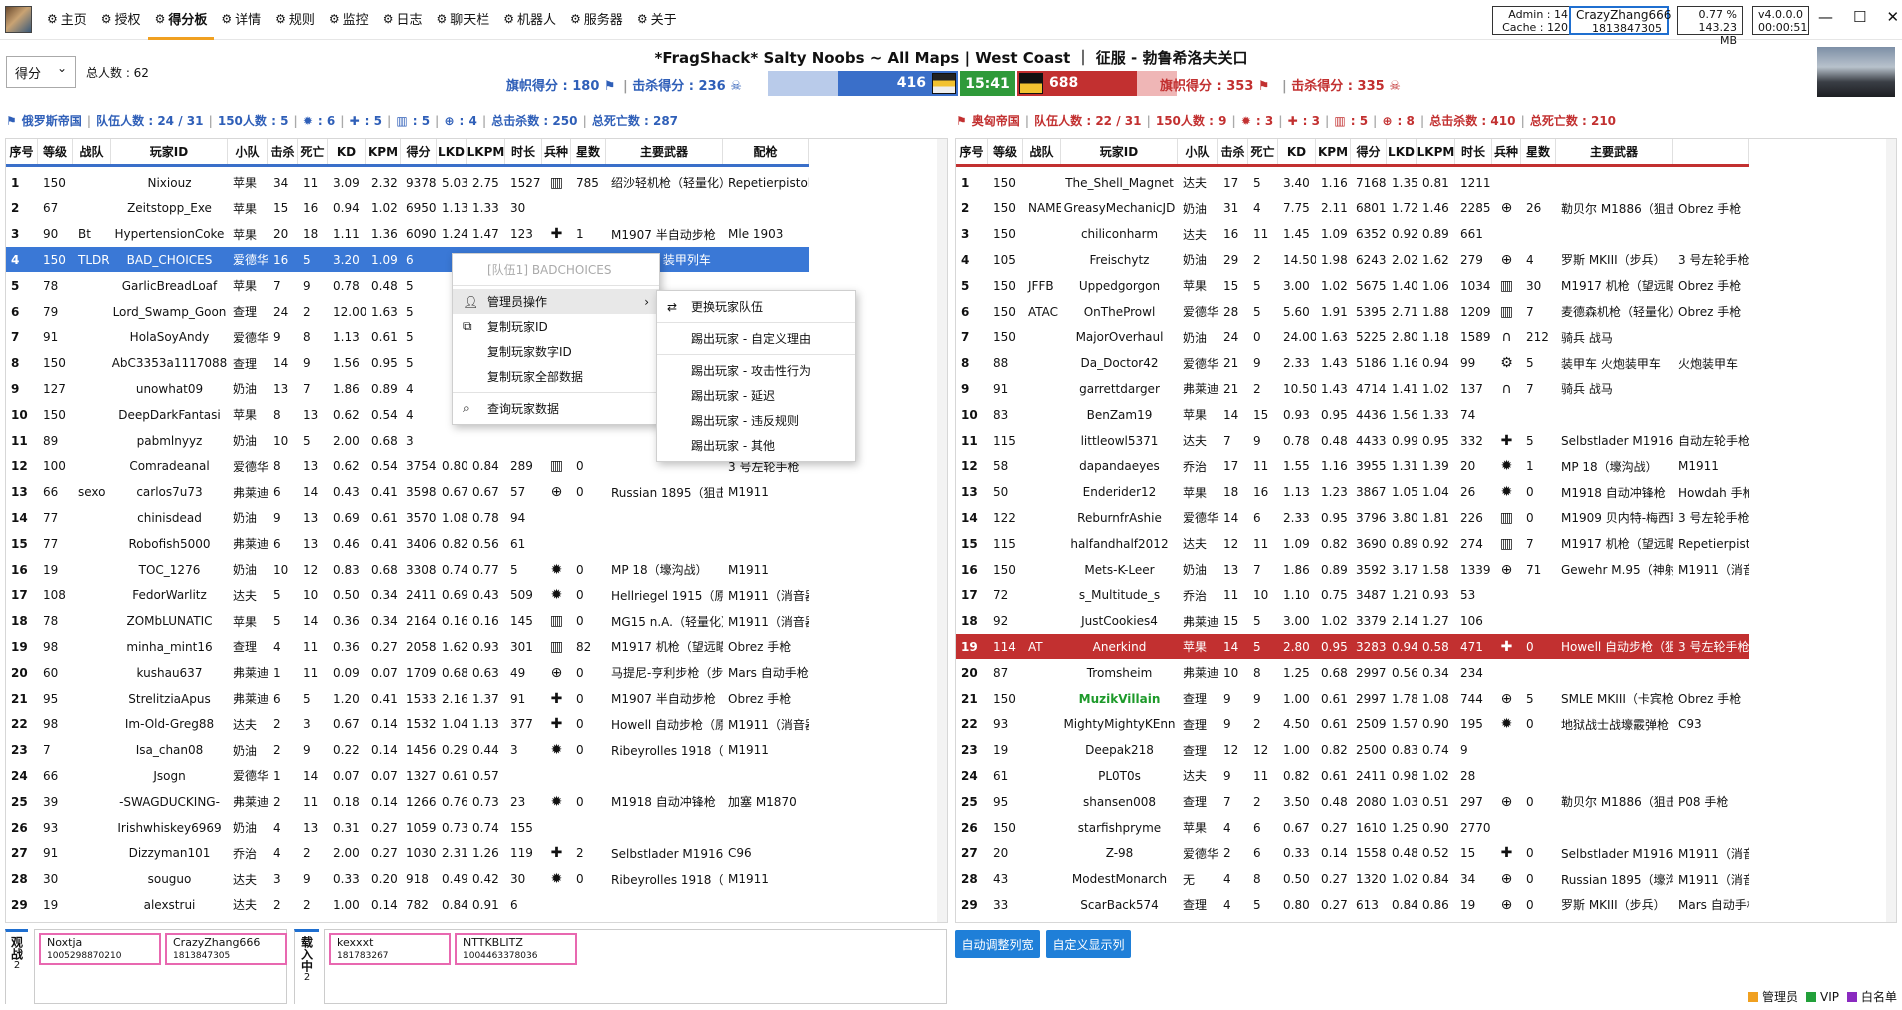  I want to click on nav-item-7: ⚙ 聊天栏, so click(462, 20).